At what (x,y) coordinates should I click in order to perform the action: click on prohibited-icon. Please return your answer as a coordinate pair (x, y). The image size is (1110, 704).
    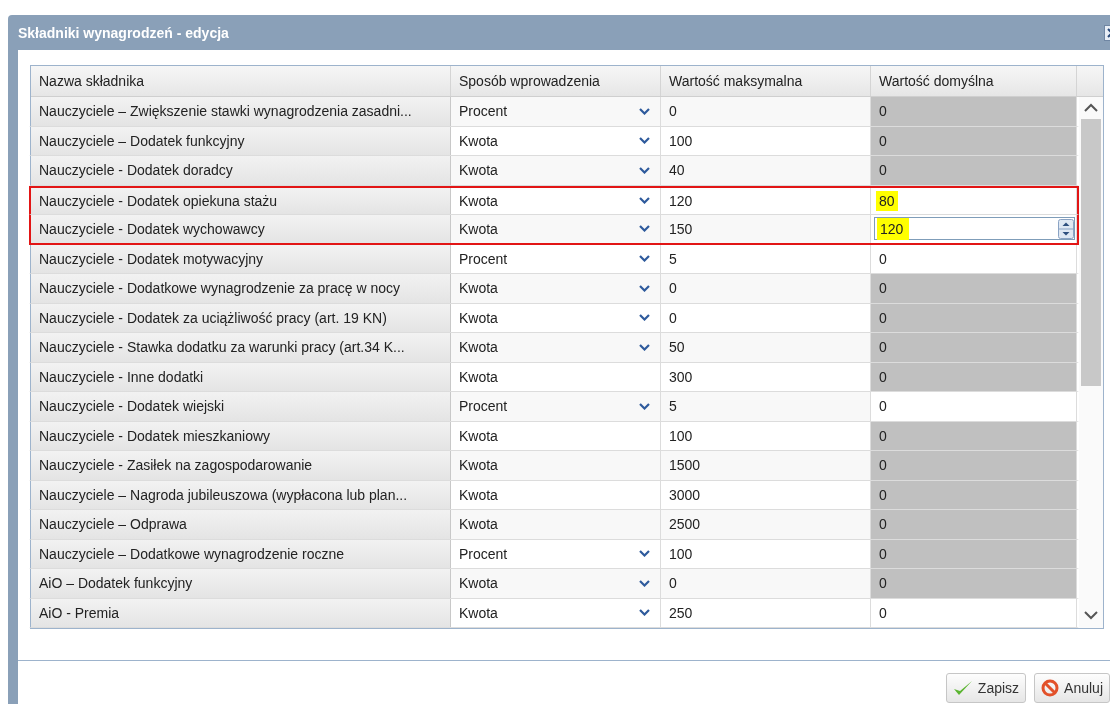
    Looking at the image, I should click on (1050, 688).